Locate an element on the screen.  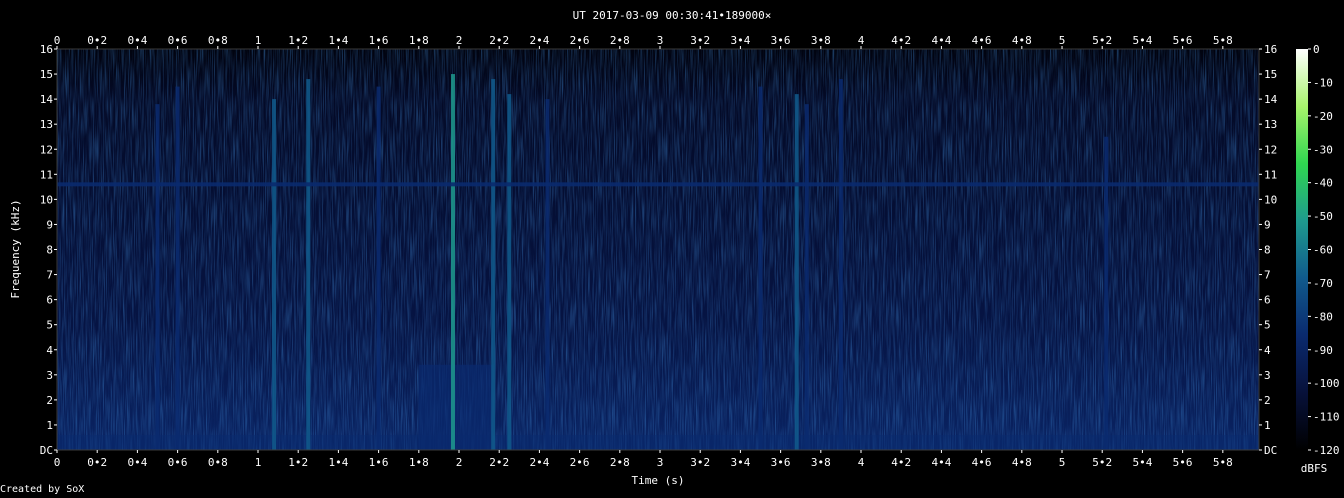
x-tick-label: 0•4 is located at coordinates (137, 462).